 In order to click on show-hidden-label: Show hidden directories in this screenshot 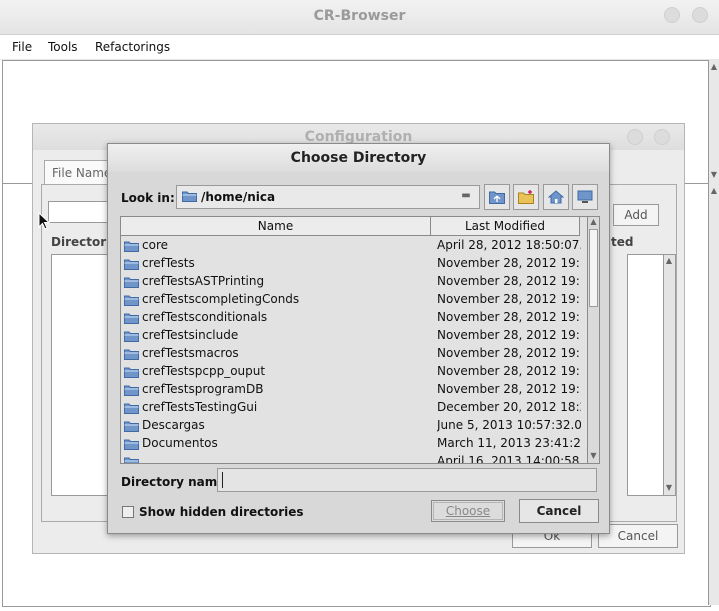, I will do `click(221, 512)`.